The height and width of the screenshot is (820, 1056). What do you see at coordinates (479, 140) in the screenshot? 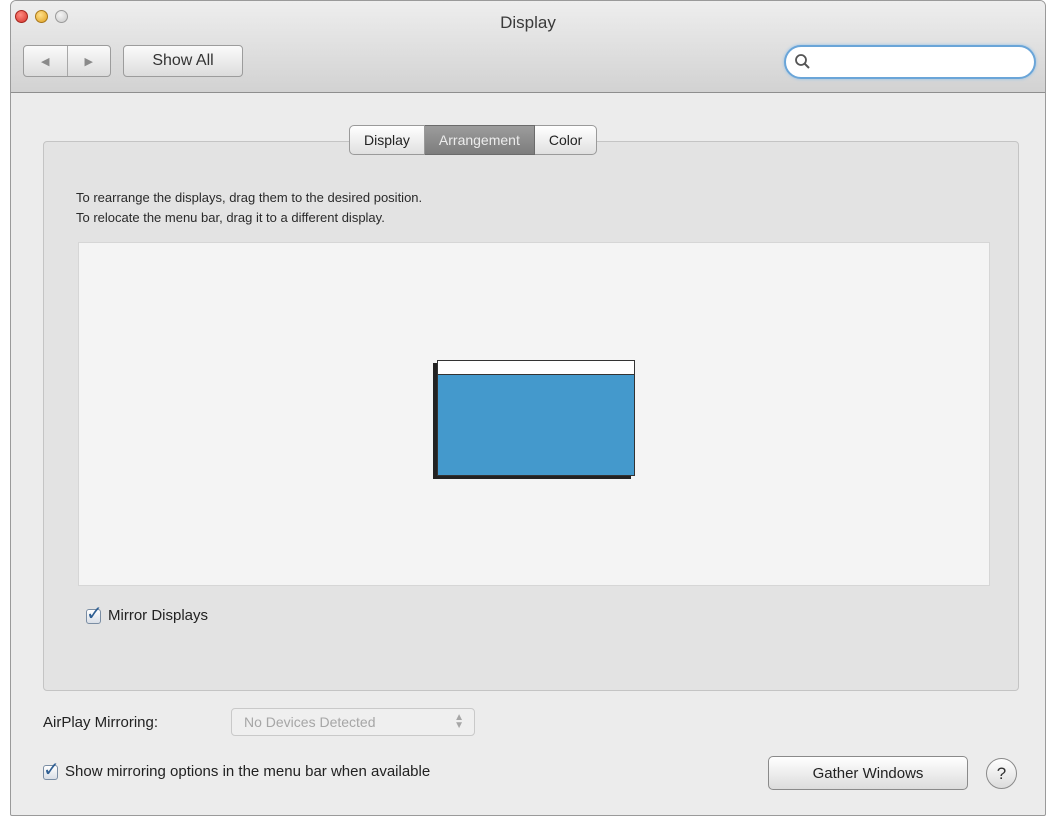
I see `tab-arrangement: Arrangement` at bounding box center [479, 140].